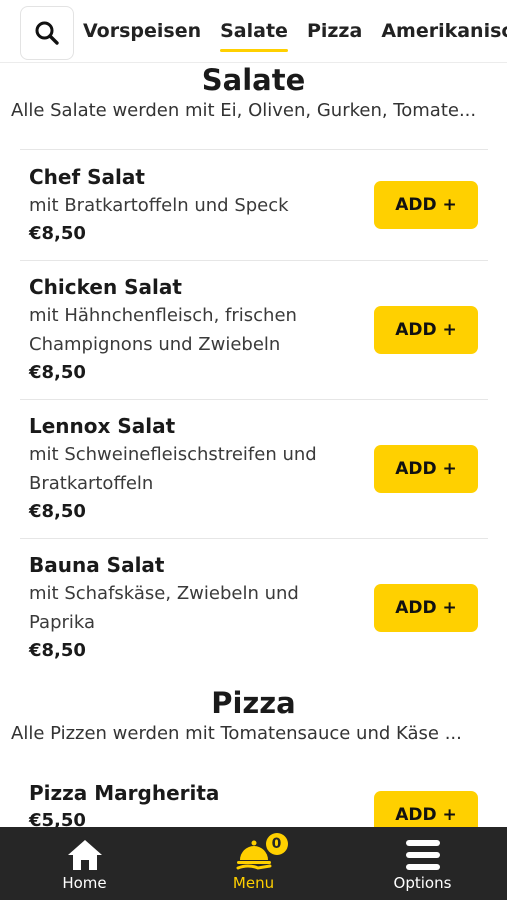 The image size is (507, 900). What do you see at coordinates (97, 565) in the screenshot?
I see `item-name: Bauna Salat` at bounding box center [97, 565].